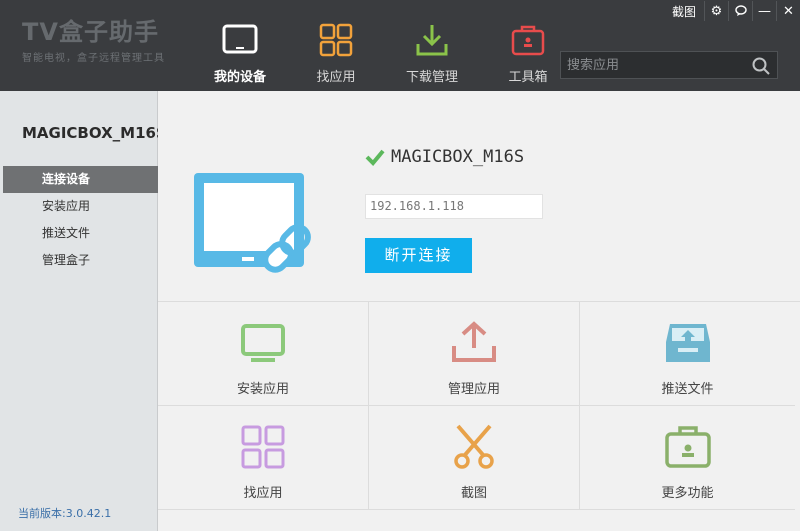 Image resolution: width=800 pixels, height=531 pixels. I want to click on connected-device-name: MAGICBOX_M16S, so click(444, 157).